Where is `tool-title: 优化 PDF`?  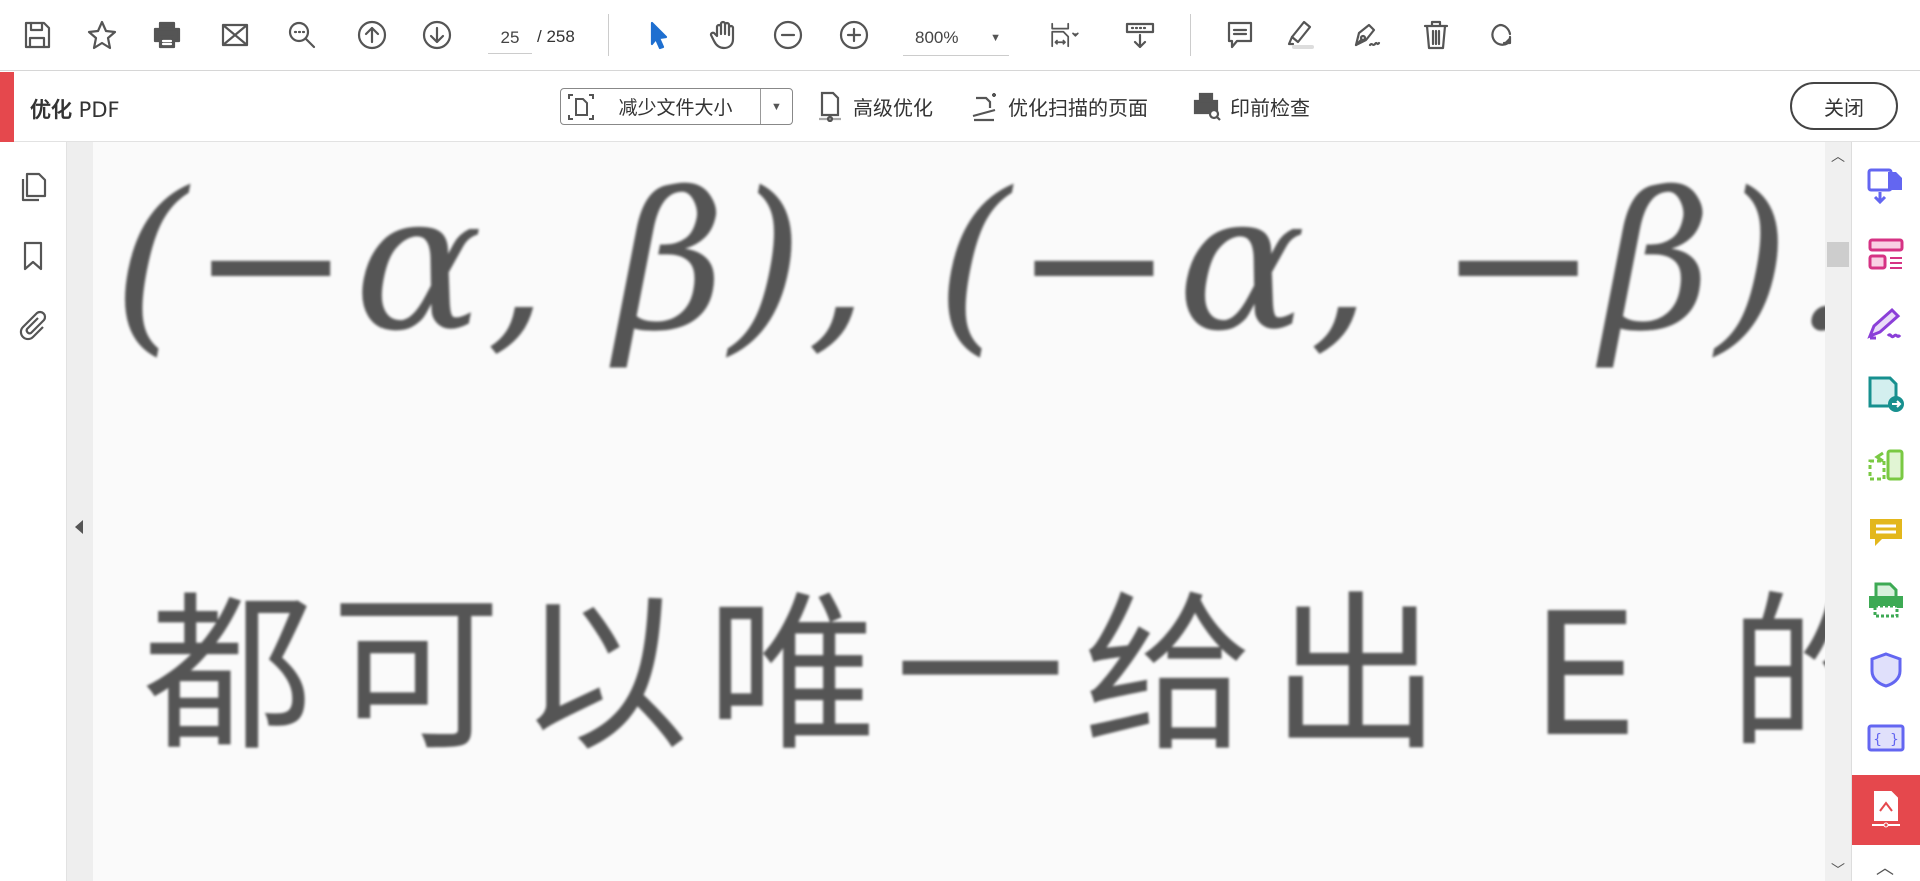
tool-title: 优化 PDF is located at coordinates (75, 109).